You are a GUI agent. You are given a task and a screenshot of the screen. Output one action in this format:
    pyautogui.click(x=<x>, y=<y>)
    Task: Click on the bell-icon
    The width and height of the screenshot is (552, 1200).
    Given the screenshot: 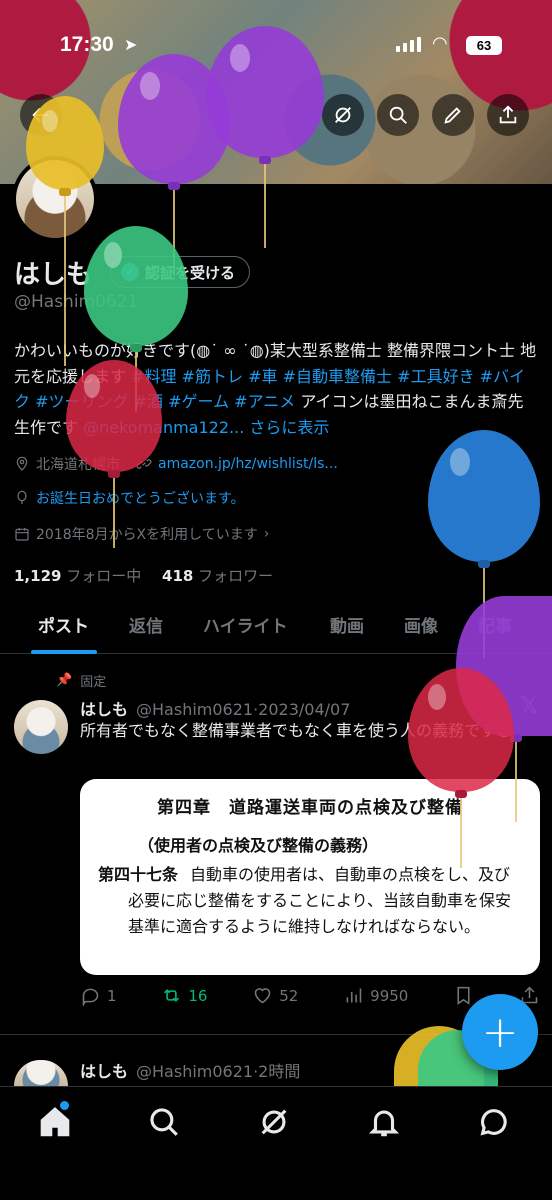 What is the action you would take?
    pyautogui.click(x=384, y=1123)
    